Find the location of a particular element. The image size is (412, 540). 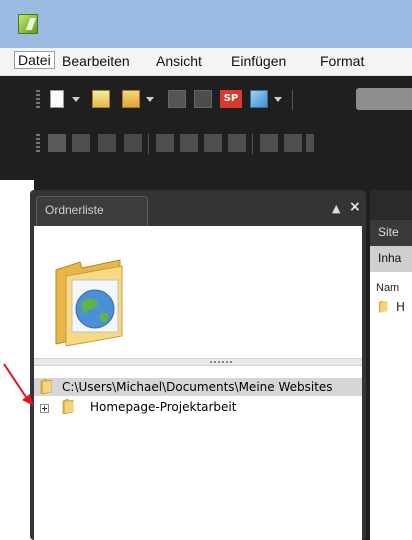

title-bar is located at coordinates (206, 24).